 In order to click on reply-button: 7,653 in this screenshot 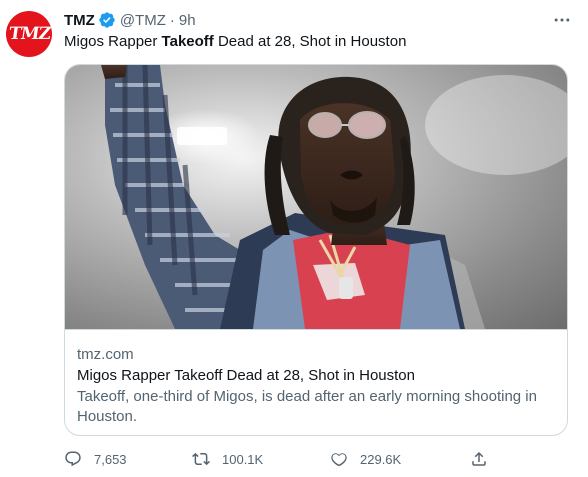, I will do `click(95, 459)`.